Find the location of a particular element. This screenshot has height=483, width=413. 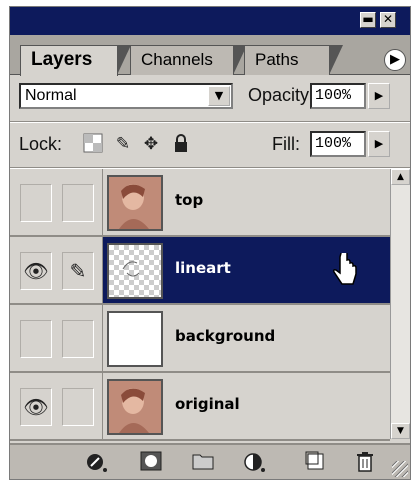

palette-bottom-bar is located at coordinates (210, 461).